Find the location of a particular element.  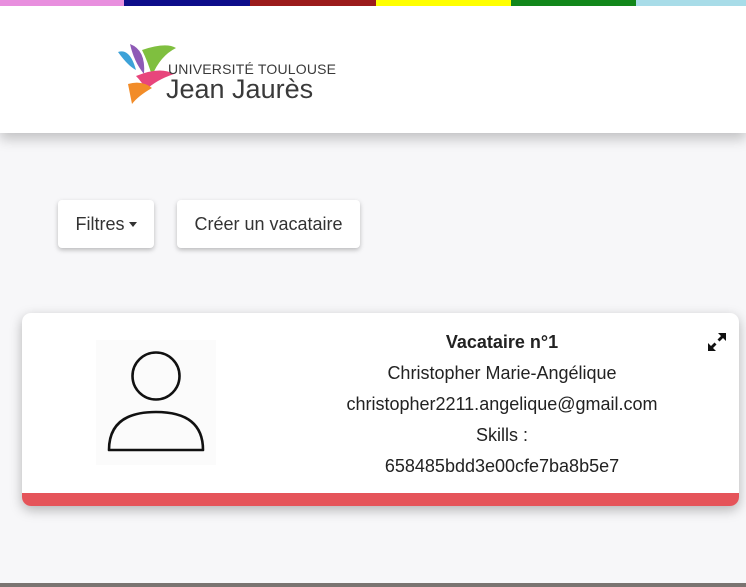

color-strip-pink is located at coordinates (62, 3).